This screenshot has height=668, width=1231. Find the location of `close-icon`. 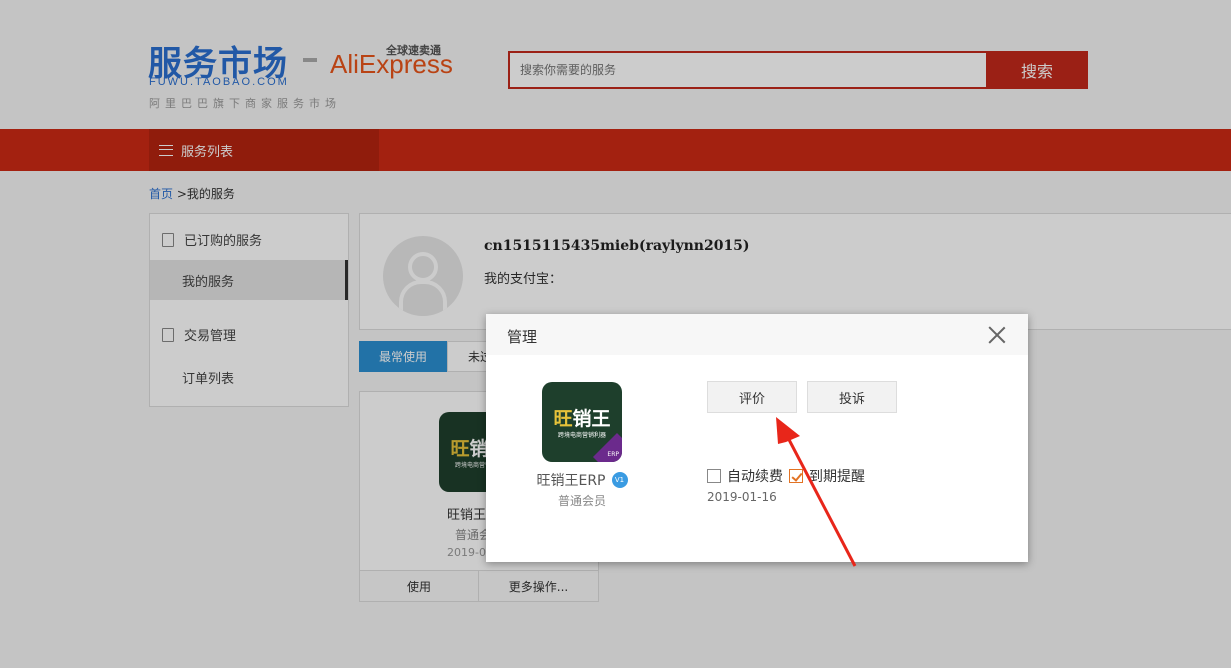

close-icon is located at coordinates (997, 335).